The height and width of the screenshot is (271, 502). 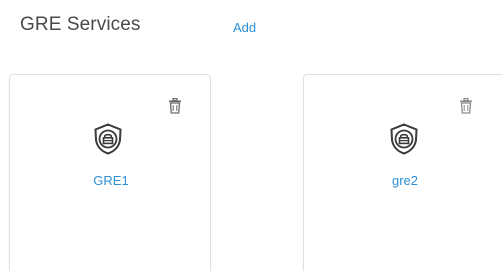 What do you see at coordinates (80, 24) in the screenshot?
I see `section-title: GRE Services` at bounding box center [80, 24].